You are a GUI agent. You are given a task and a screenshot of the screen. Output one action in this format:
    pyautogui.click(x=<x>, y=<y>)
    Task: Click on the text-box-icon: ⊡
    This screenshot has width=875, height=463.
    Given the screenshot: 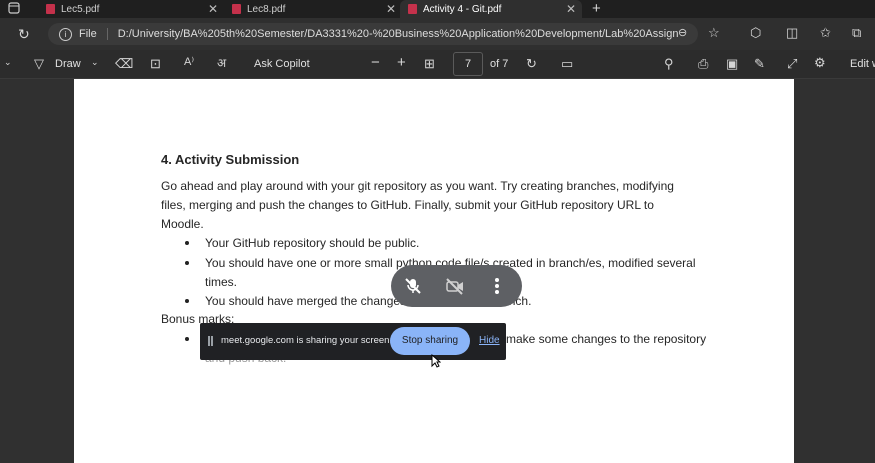 What is the action you would take?
    pyautogui.click(x=155, y=63)
    